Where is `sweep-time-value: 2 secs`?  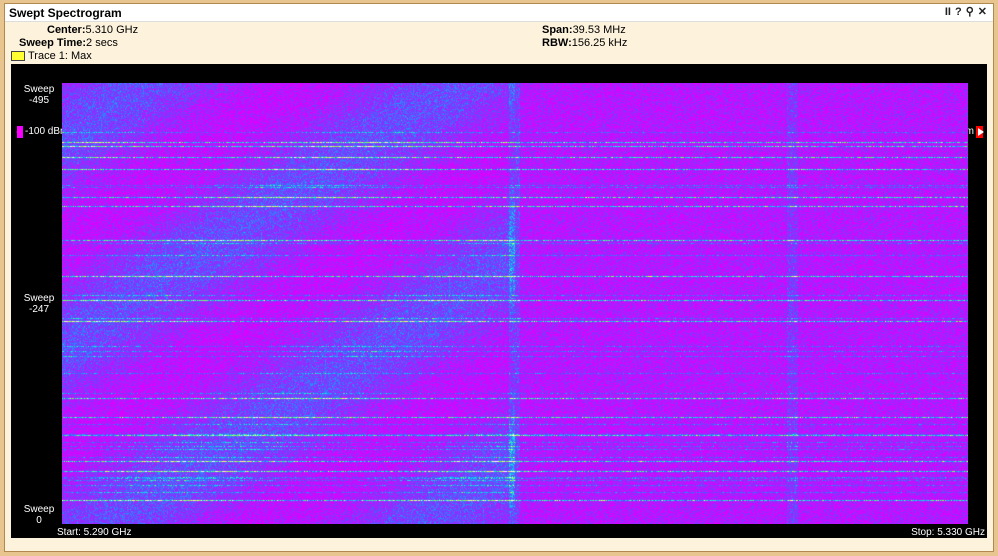 sweep-time-value: 2 secs is located at coordinates (102, 43).